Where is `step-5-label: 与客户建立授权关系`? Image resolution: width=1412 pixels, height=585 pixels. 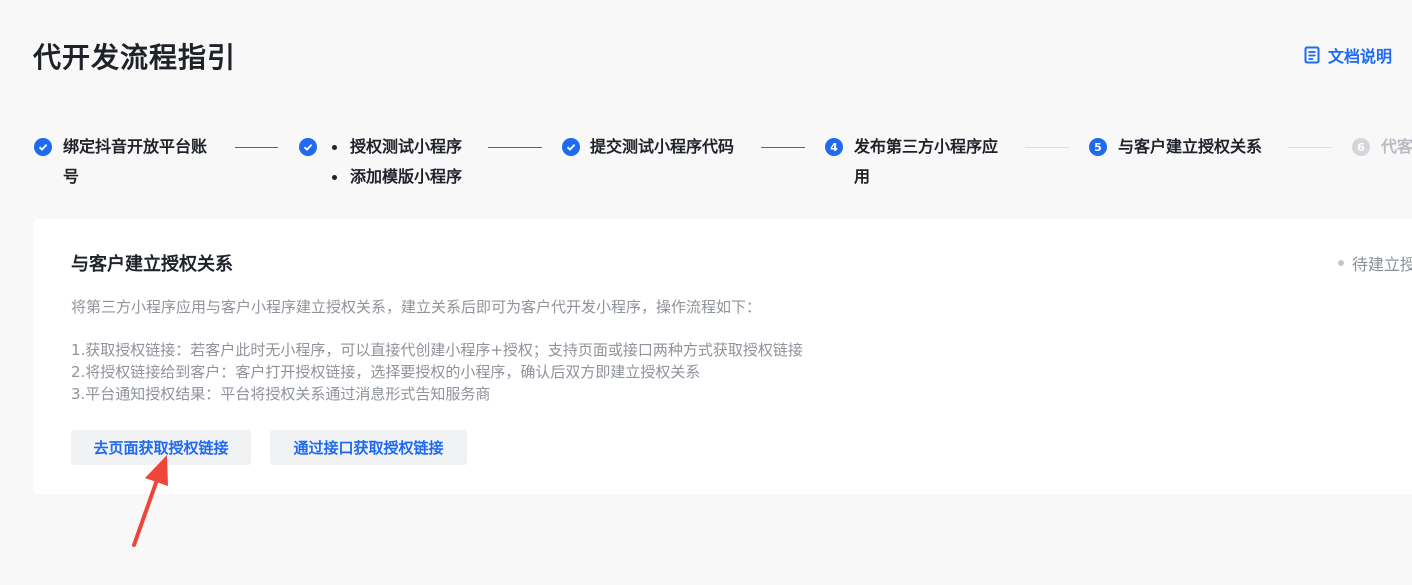 step-5-label: 与客户建立授权关系 is located at coordinates (1190, 147).